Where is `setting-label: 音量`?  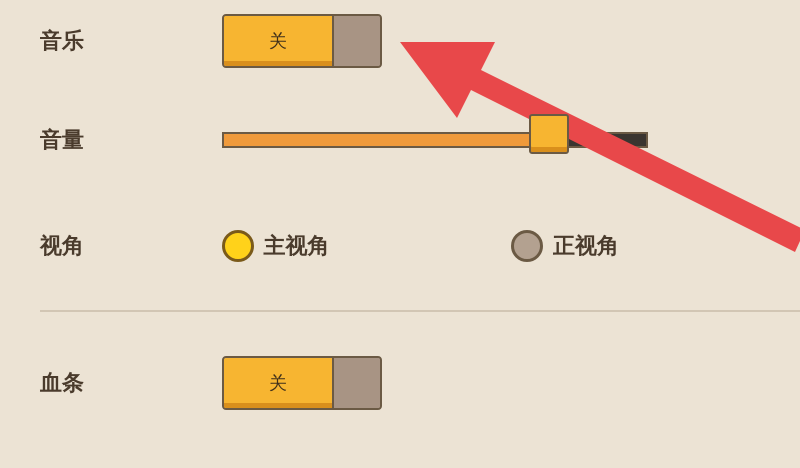 setting-label: 音量 is located at coordinates (62, 140).